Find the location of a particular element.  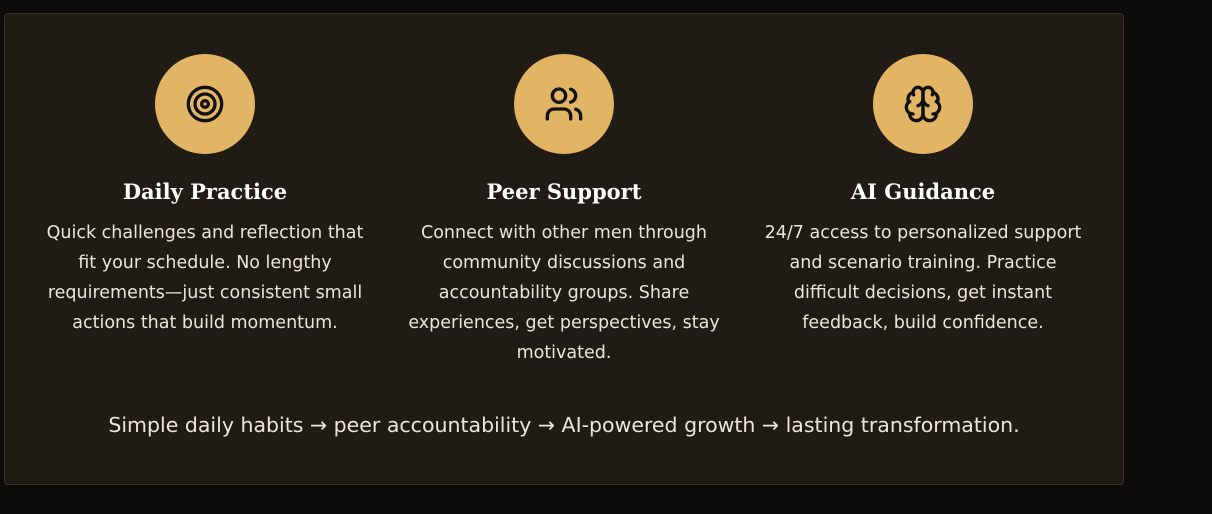

feature-title: AI Guidance is located at coordinates (923, 191).